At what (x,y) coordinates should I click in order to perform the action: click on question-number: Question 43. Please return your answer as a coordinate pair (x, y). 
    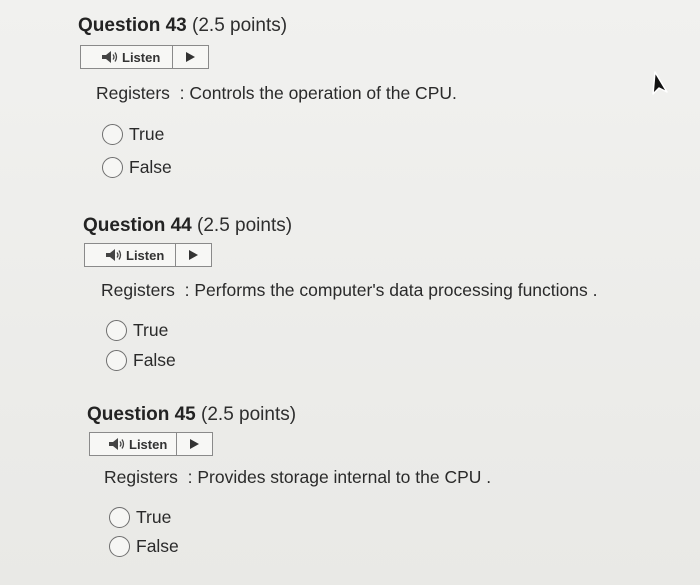
    Looking at the image, I should click on (132, 25).